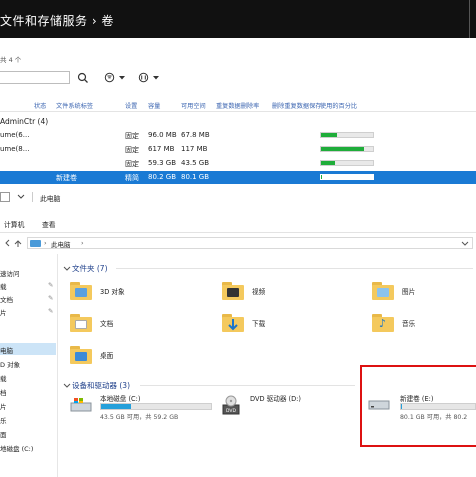 This screenshot has width=476, height=477. What do you see at coordinates (28, 433) in the screenshot?
I see `nav-item-desktop: 面` at bounding box center [28, 433].